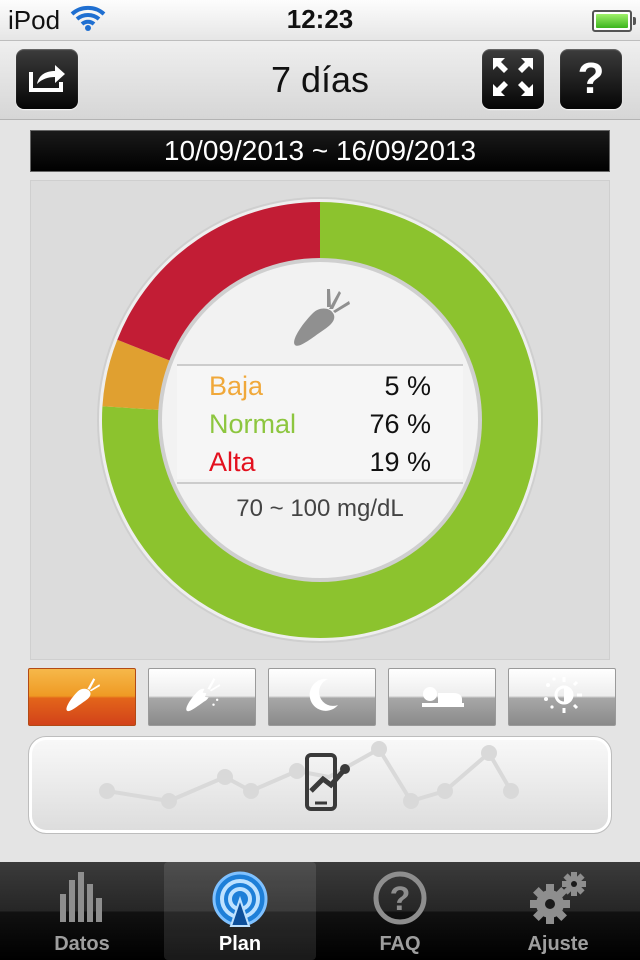 This screenshot has height=960, width=640. I want to click on sun-icon, so click(562, 697).